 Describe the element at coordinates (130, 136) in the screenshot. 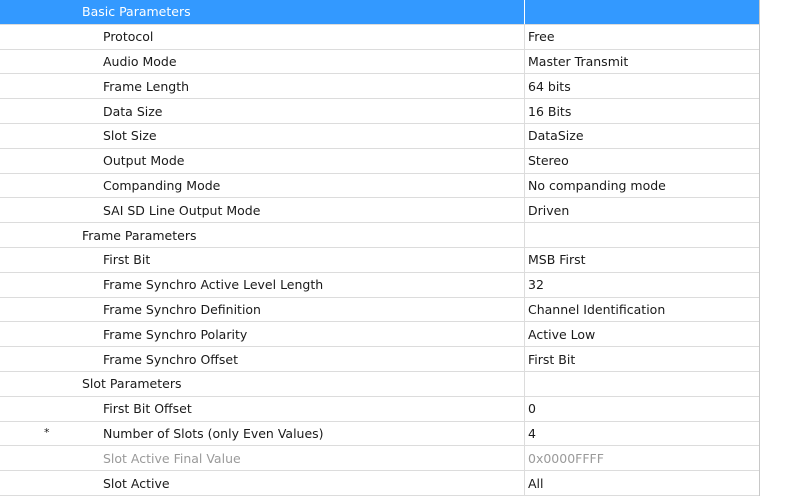

I see `param-name: Slot Size` at that location.